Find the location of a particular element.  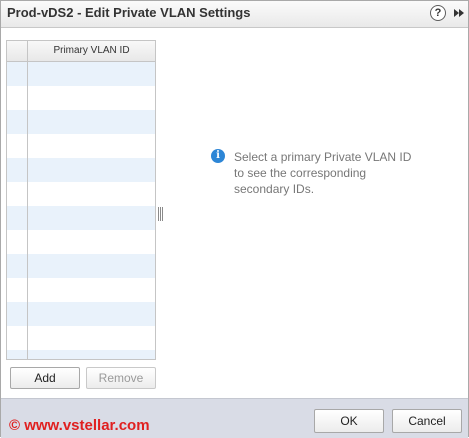

info-line: secondary IDs. is located at coordinates (274, 189).